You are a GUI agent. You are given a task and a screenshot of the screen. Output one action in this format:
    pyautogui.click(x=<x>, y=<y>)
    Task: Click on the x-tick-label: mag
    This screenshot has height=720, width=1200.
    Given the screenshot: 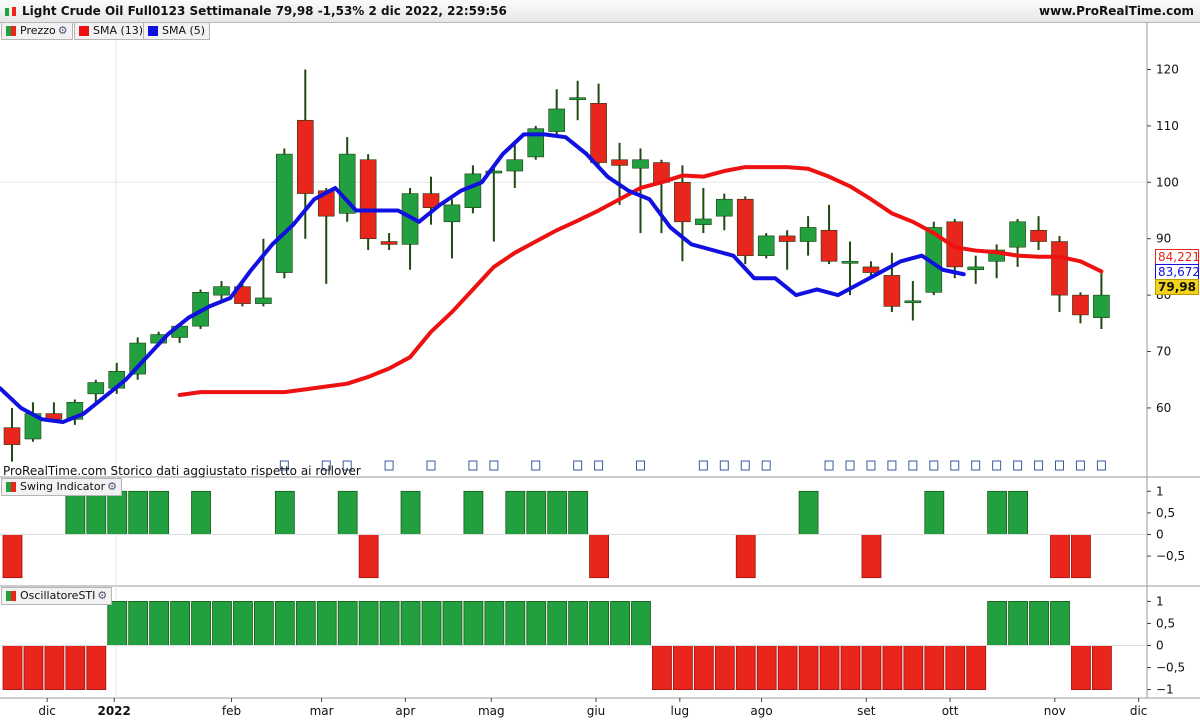 What is the action you would take?
    pyautogui.click(x=491, y=711)
    